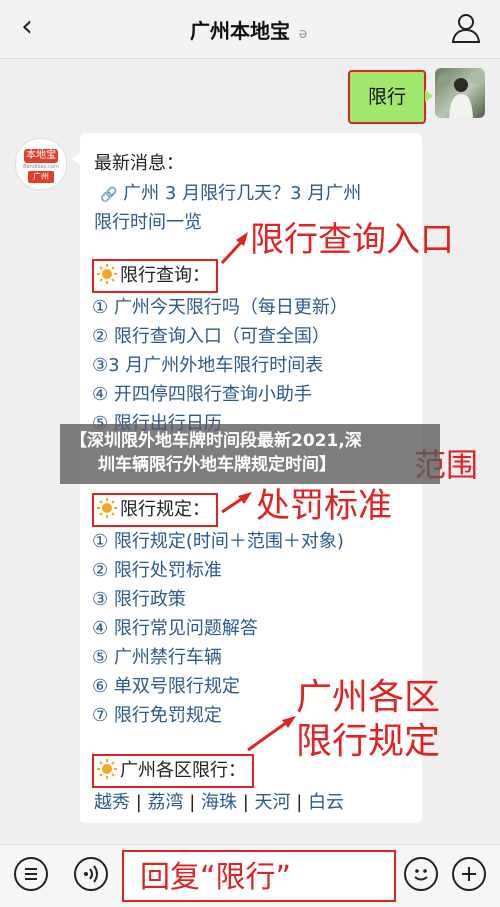 This screenshot has width=500, height=907. Describe the element at coordinates (217, 465) in the screenshot. I see `banner-line-2: 圳车辆限行外地车牌规定时间】` at that location.